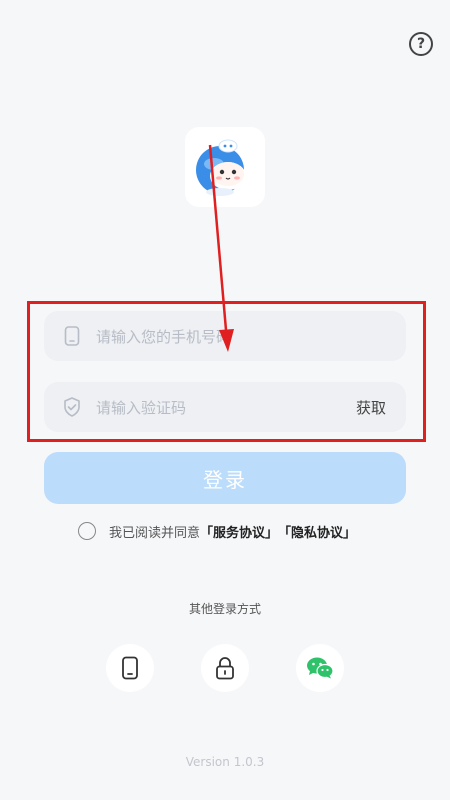 The height and width of the screenshot is (800, 450). I want to click on agreement-row: 我已阅读并同意 「服务协议」 「隐私协议」, so click(217, 531).